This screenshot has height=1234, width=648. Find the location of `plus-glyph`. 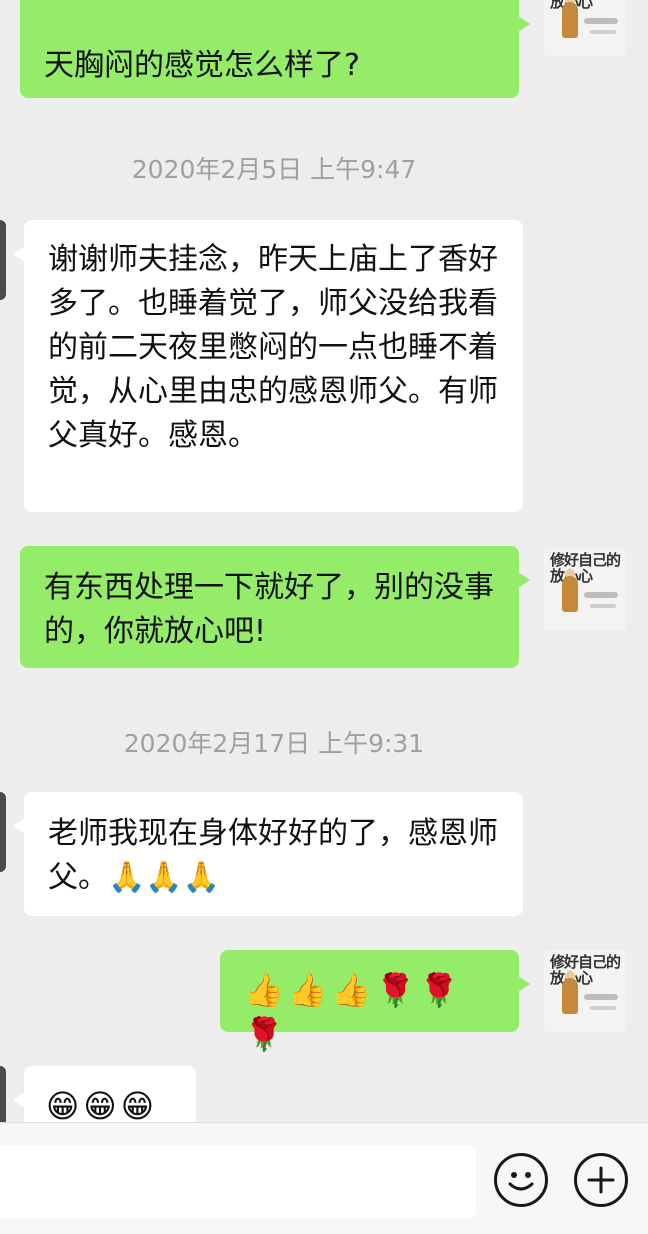

plus-glyph is located at coordinates (601, 1180).